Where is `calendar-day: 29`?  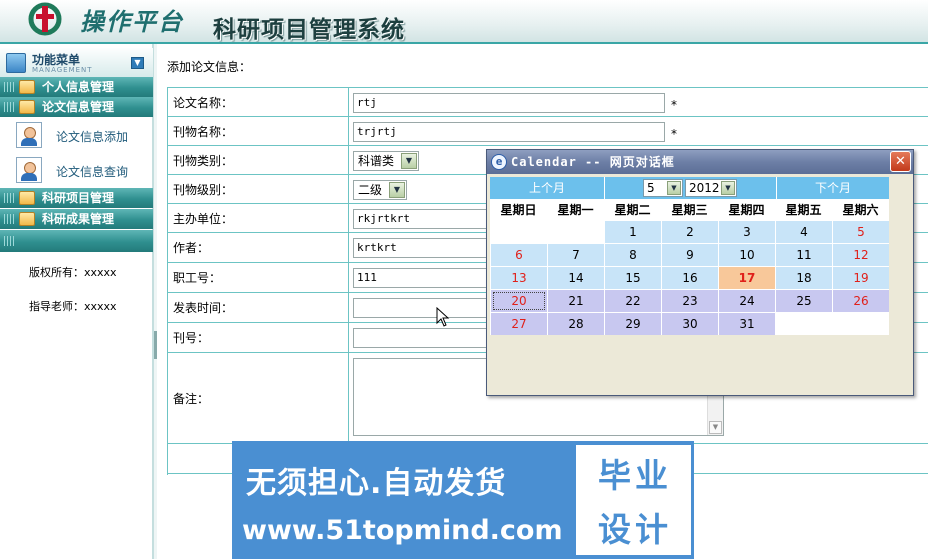 calendar-day: 29 is located at coordinates (633, 324).